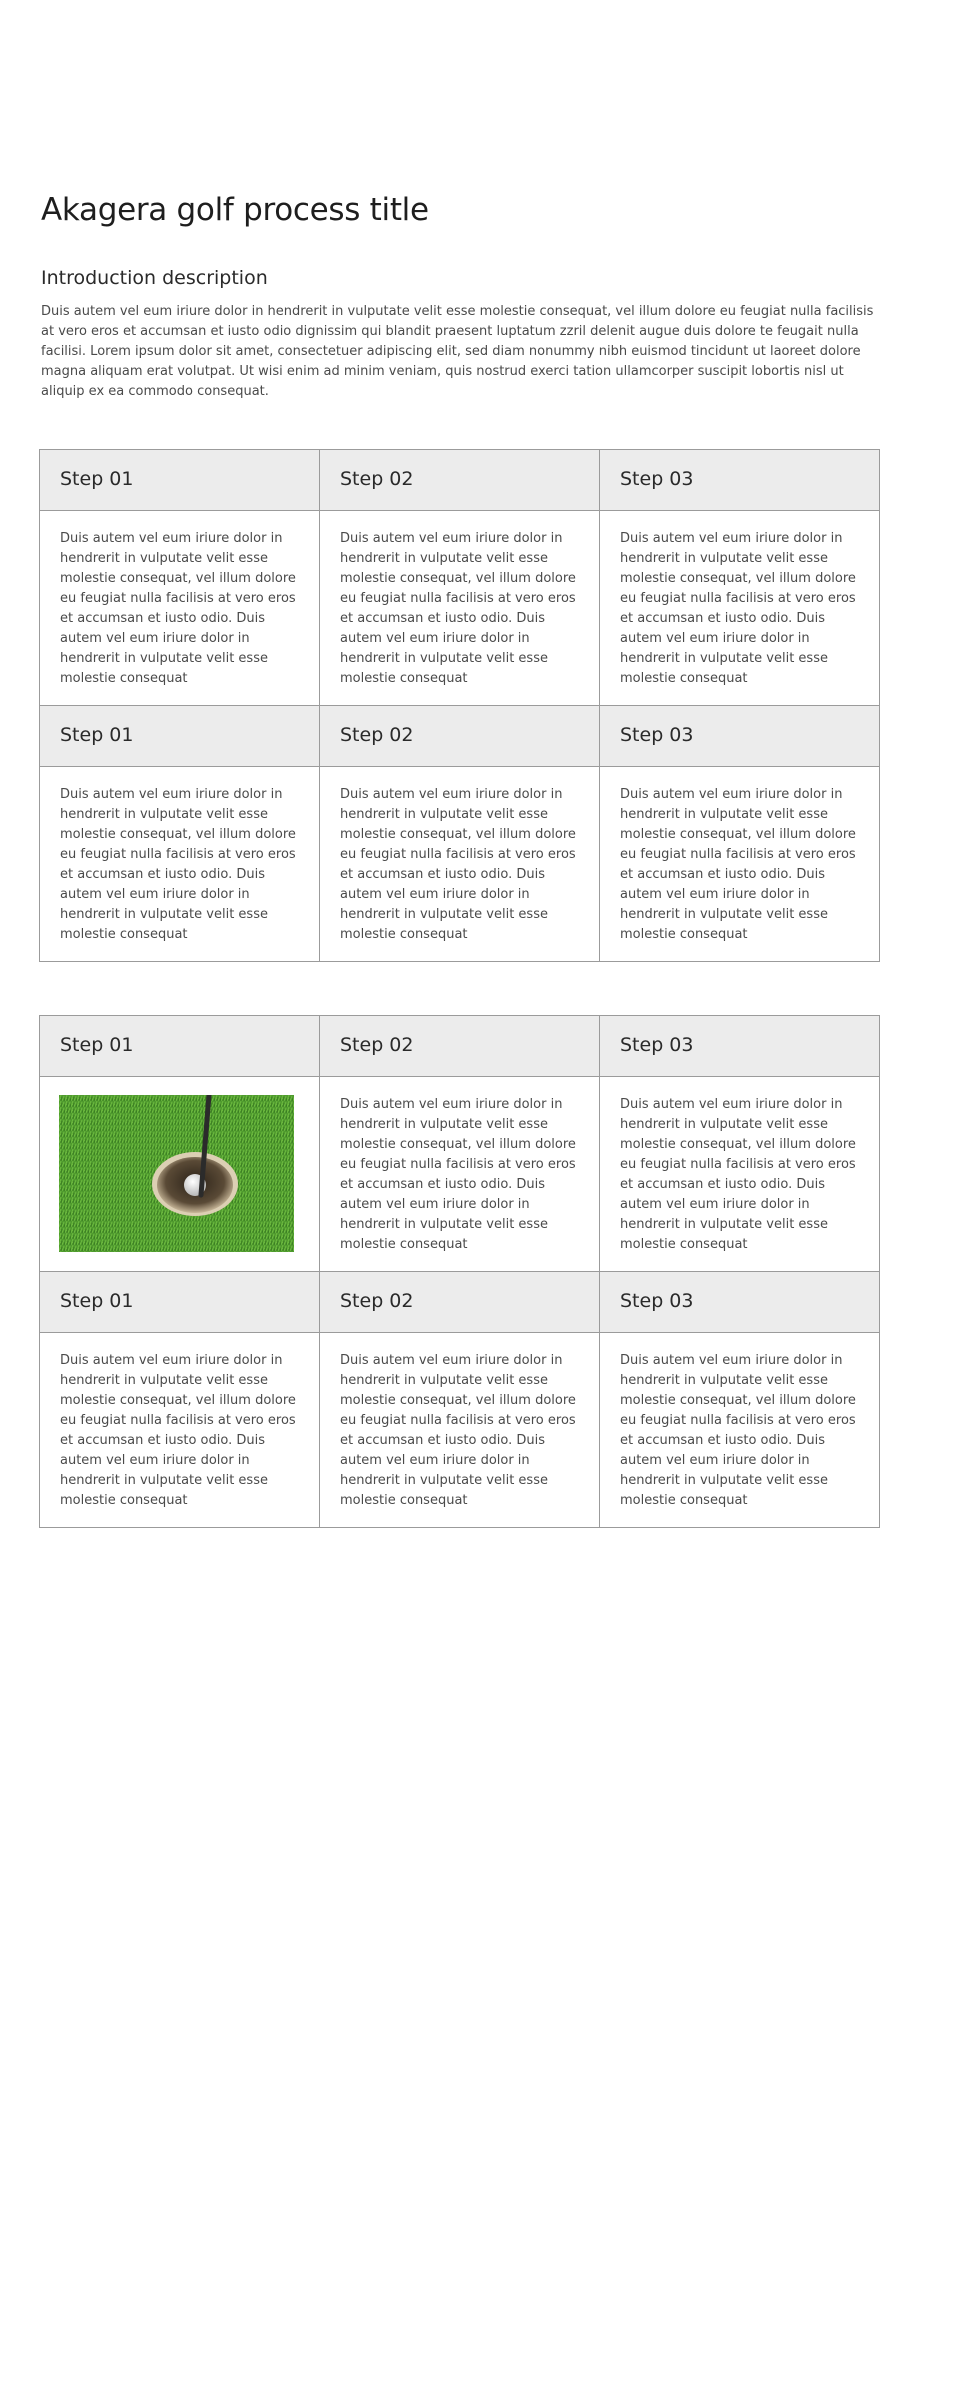  Describe the element at coordinates (176, 1173) in the screenshot. I see `golf-hole-image` at that location.